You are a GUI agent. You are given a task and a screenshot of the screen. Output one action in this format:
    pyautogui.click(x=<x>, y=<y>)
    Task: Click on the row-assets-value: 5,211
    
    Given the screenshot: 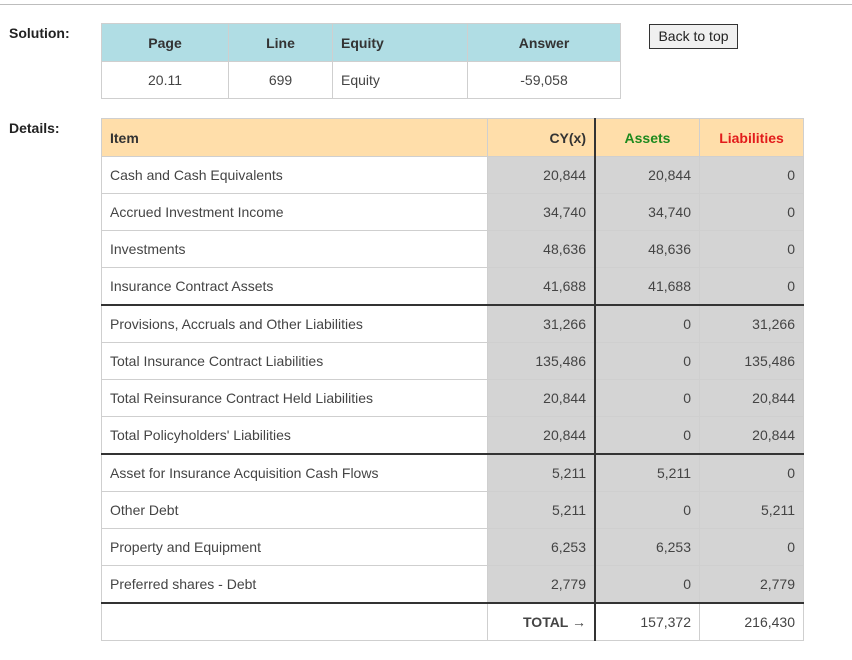 What is the action you would take?
    pyautogui.click(x=647, y=472)
    